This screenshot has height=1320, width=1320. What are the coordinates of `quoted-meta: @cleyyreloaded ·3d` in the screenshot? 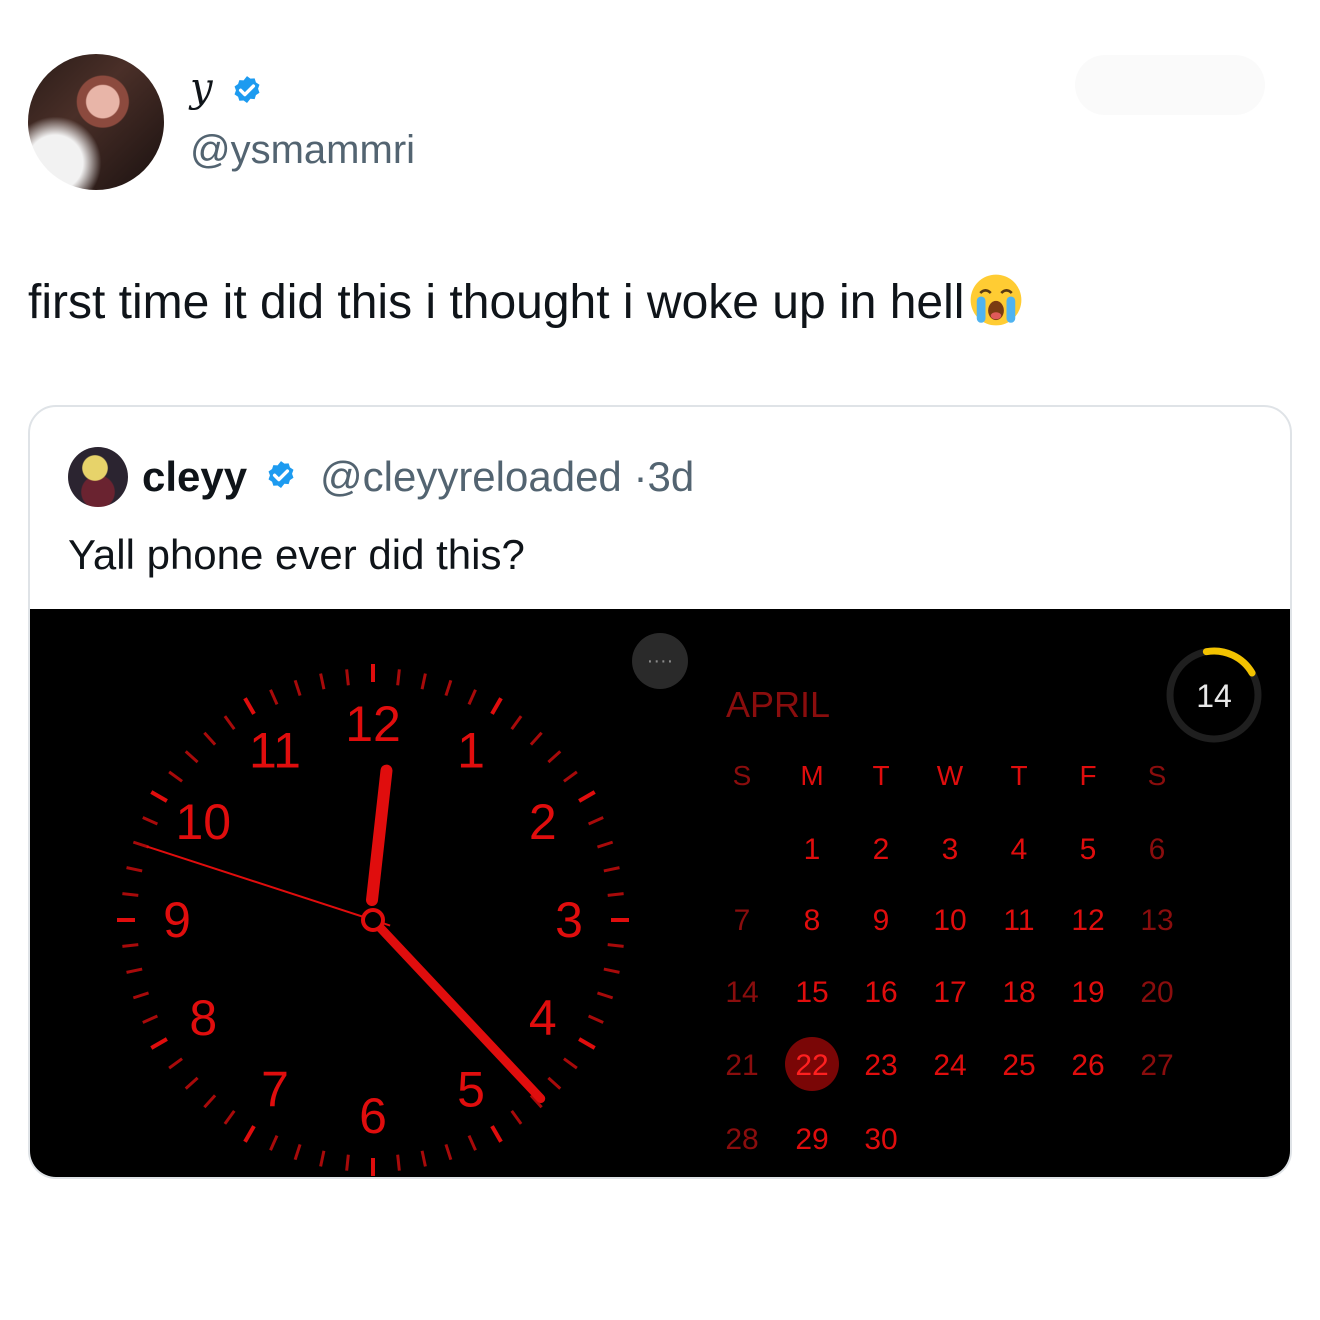 It's located at (507, 477).